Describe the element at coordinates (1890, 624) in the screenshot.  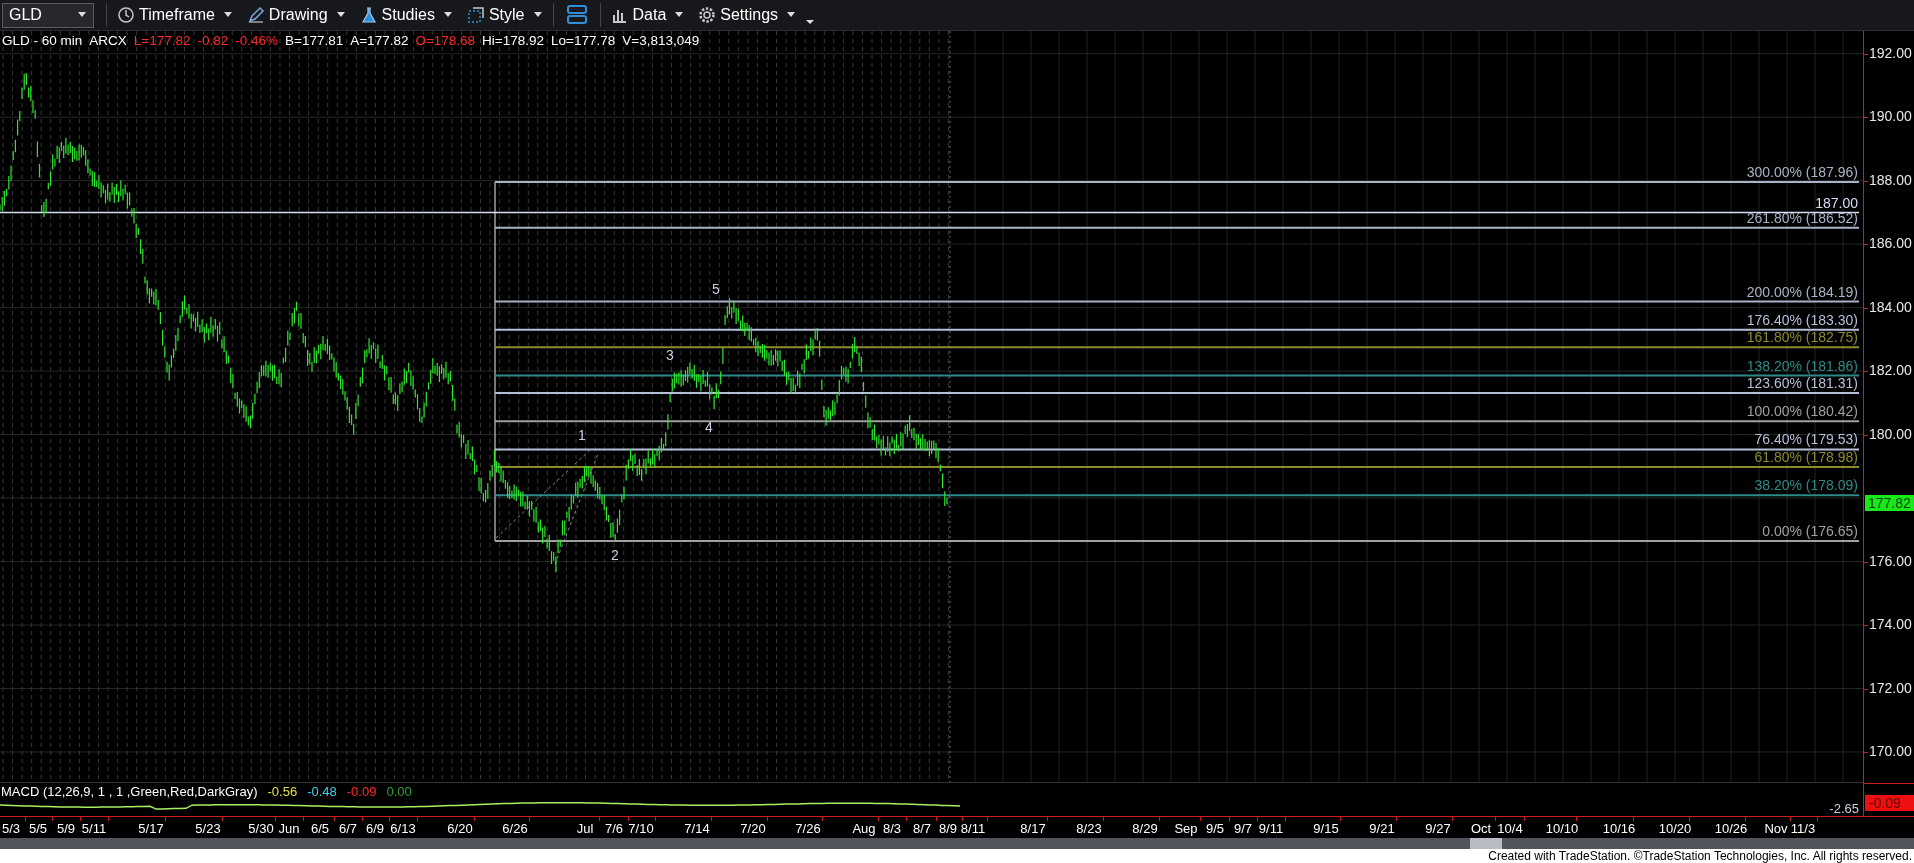
I see `price-axis-label: 174.00` at that location.